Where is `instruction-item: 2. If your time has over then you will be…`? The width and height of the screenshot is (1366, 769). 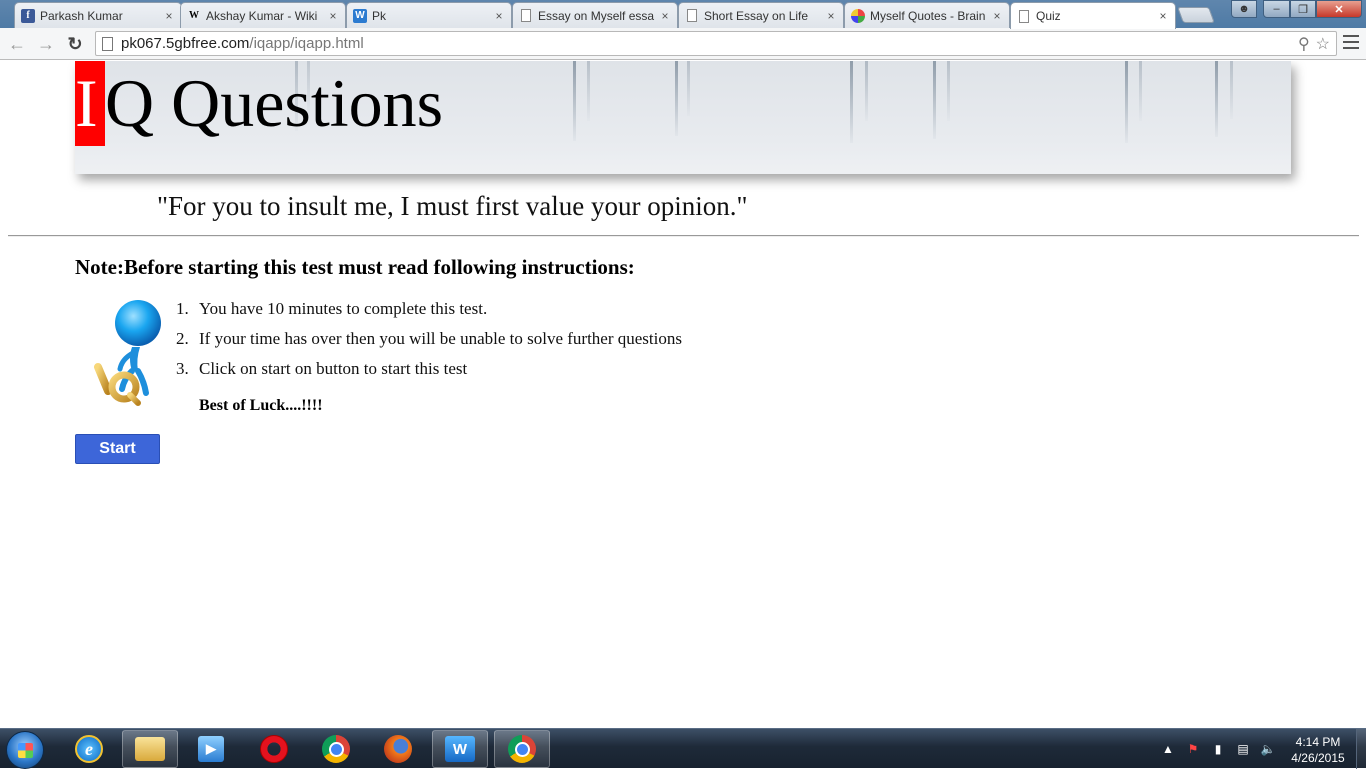 instruction-item: 2. If your time has over then you will be… is located at coordinates (429, 338).